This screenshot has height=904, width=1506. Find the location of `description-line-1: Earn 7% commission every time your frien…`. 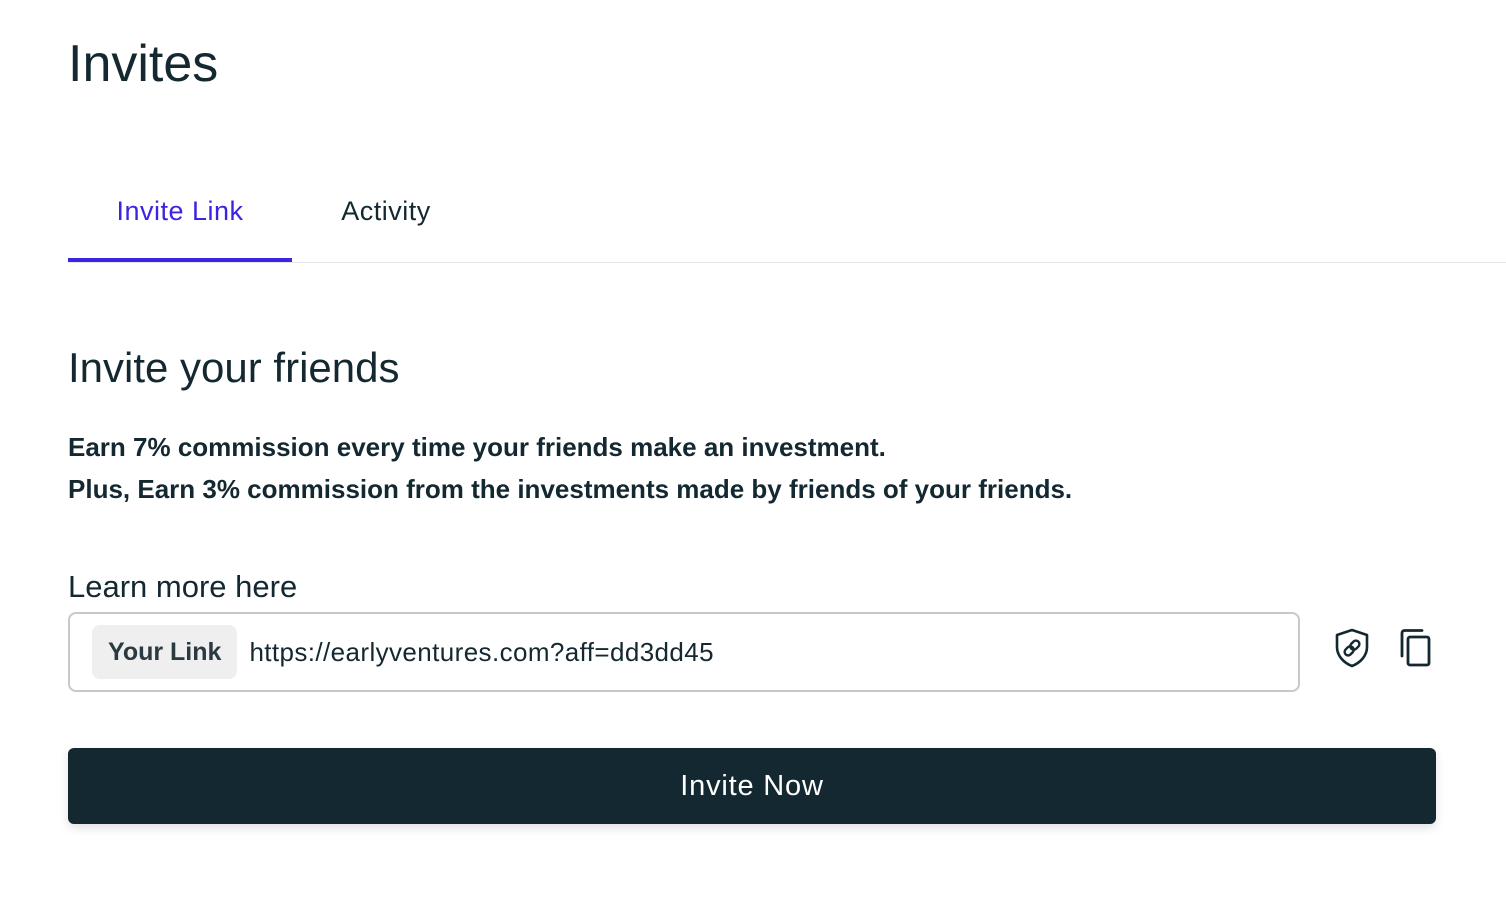

description-line-1: Earn 7% commission every time your frien… is located at coordinates (477, 447).